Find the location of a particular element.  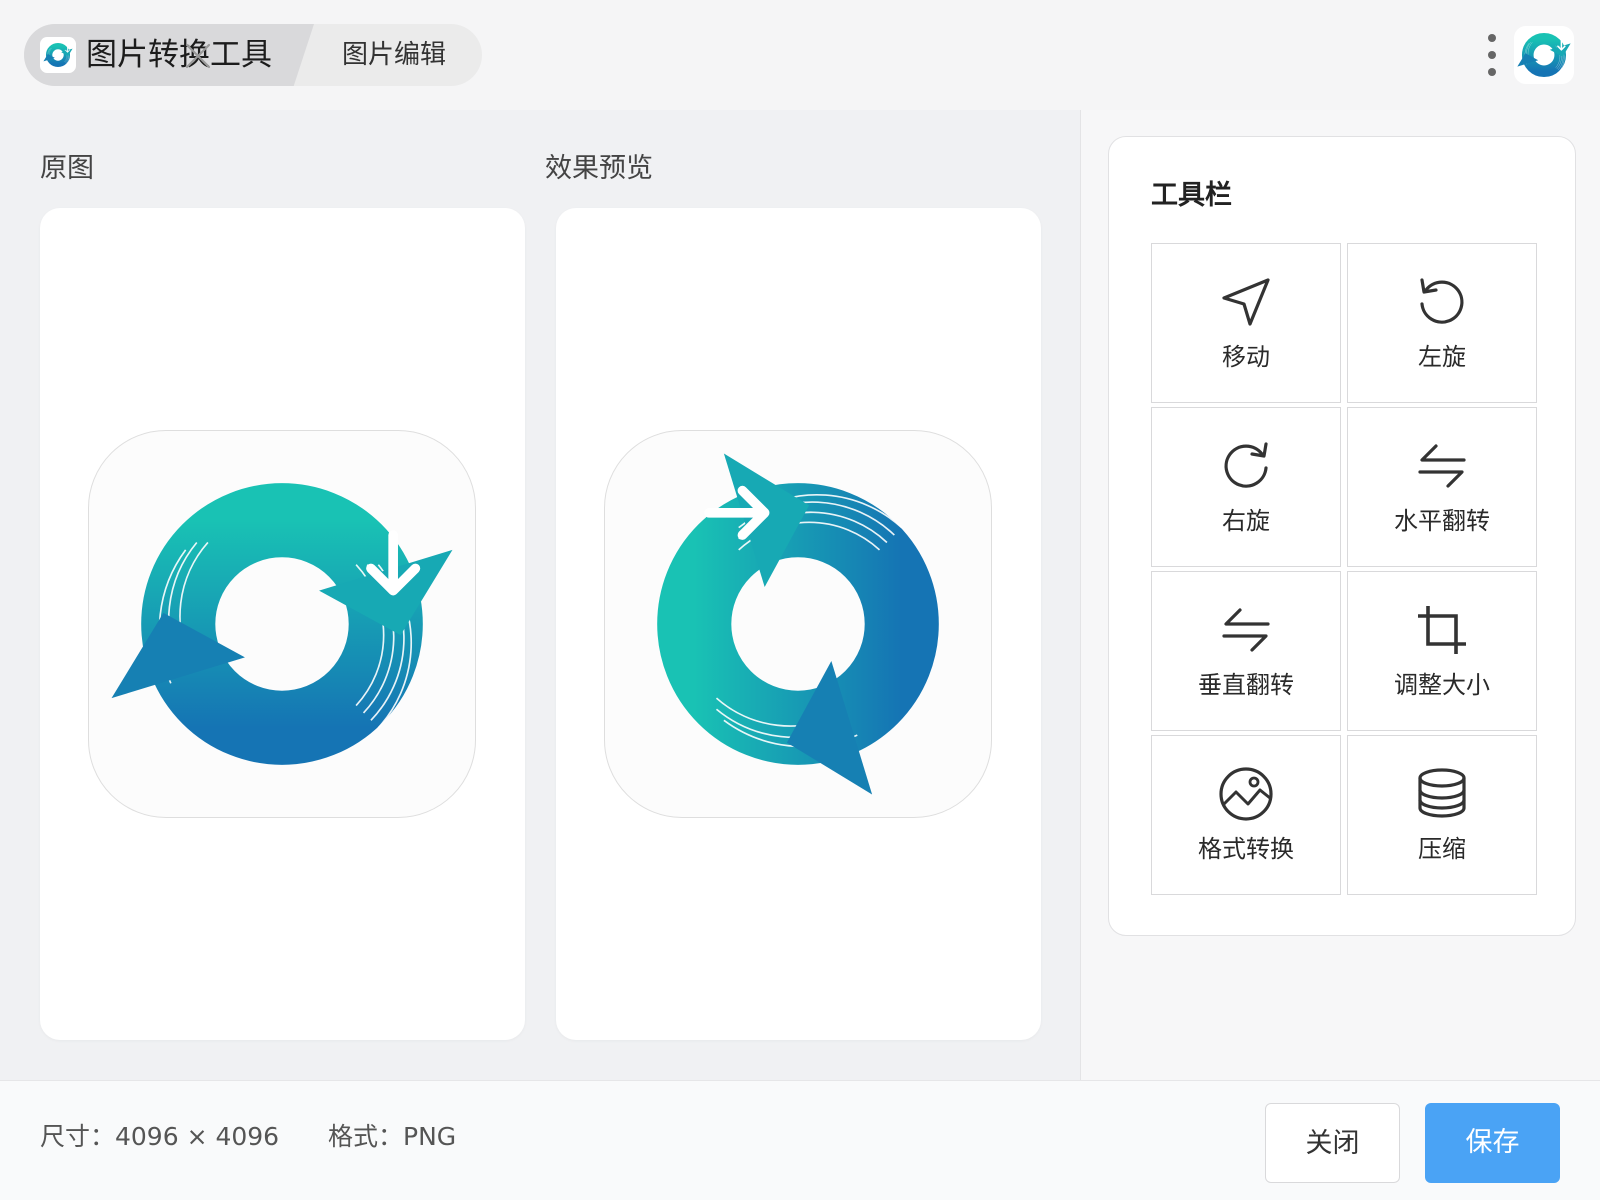

tab-image-edit-label: 图片编辑 is located at coordinates (394, 55).